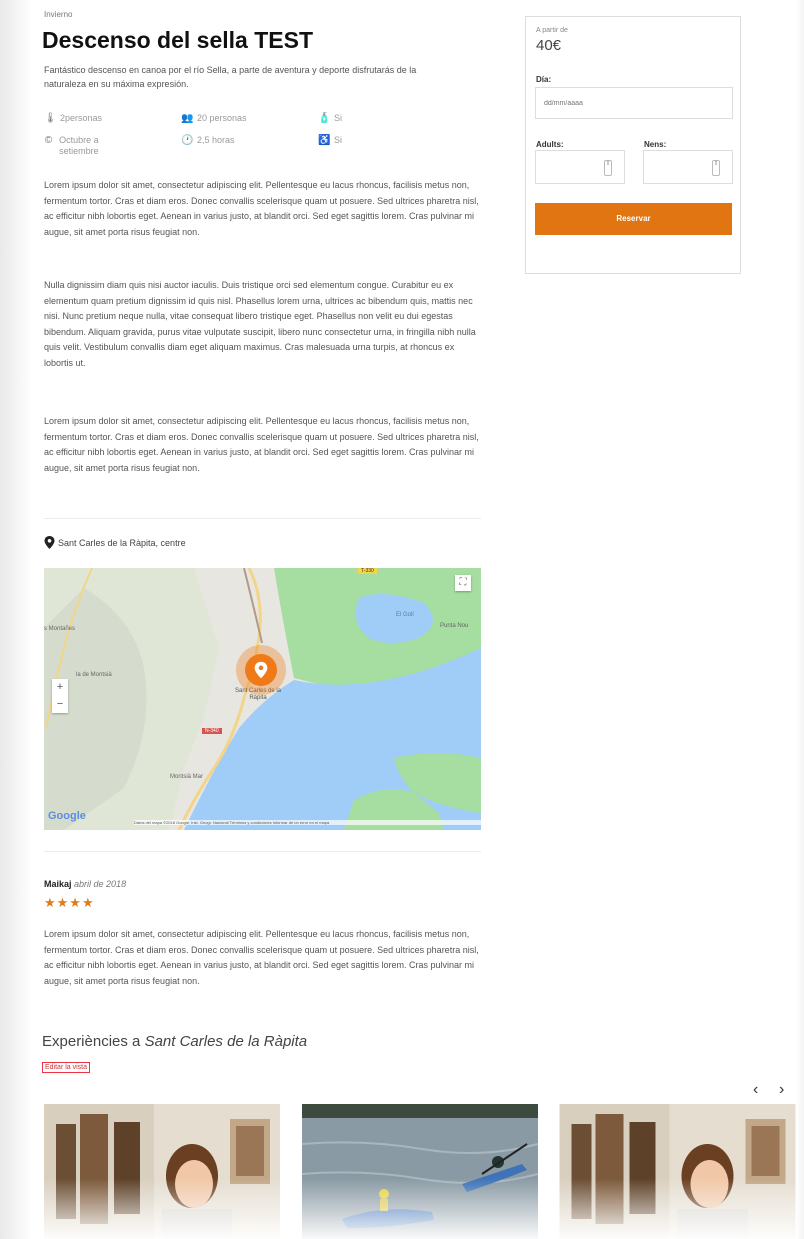 This screenshot has height=1239, width=804. I want to click on book-button: Reservar, so click(633, 219).